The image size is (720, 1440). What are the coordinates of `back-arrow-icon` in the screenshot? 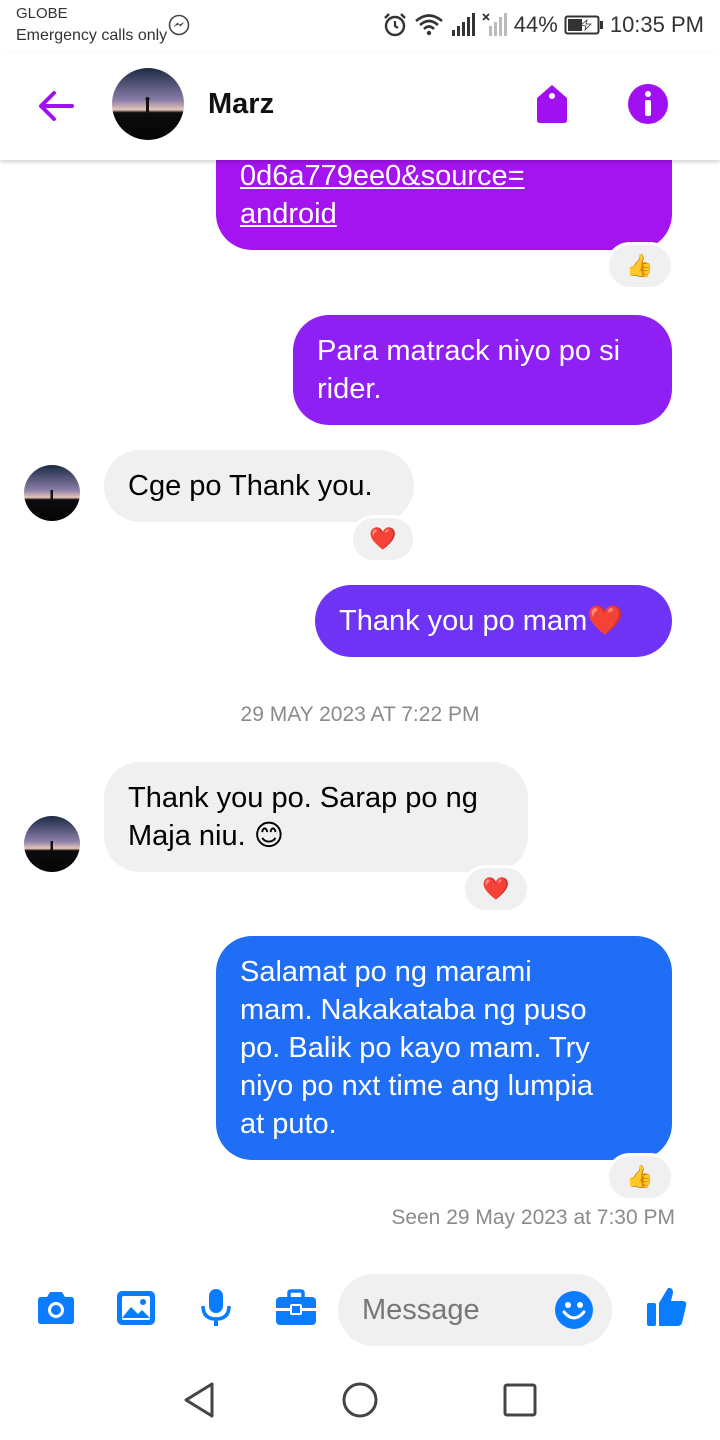 It's located at (56, 106).